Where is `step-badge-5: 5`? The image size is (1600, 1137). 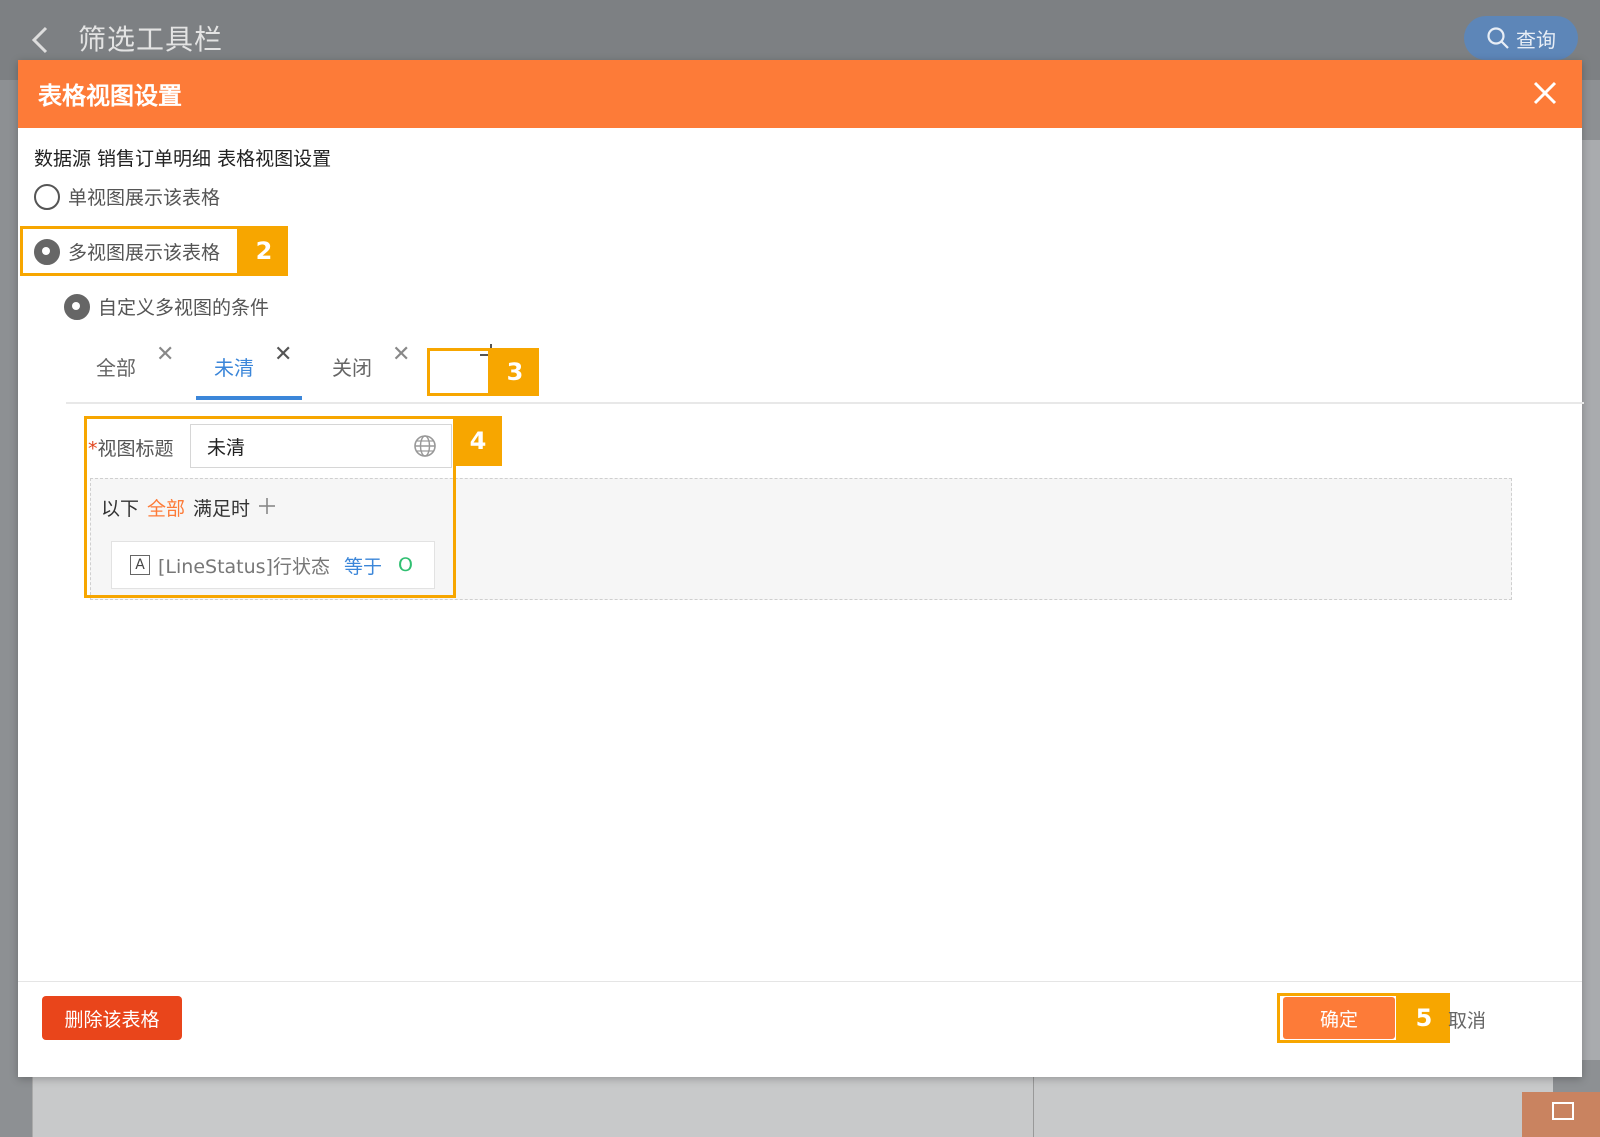
step-badge-5: 5 is located at coordinates (1424, 1018).